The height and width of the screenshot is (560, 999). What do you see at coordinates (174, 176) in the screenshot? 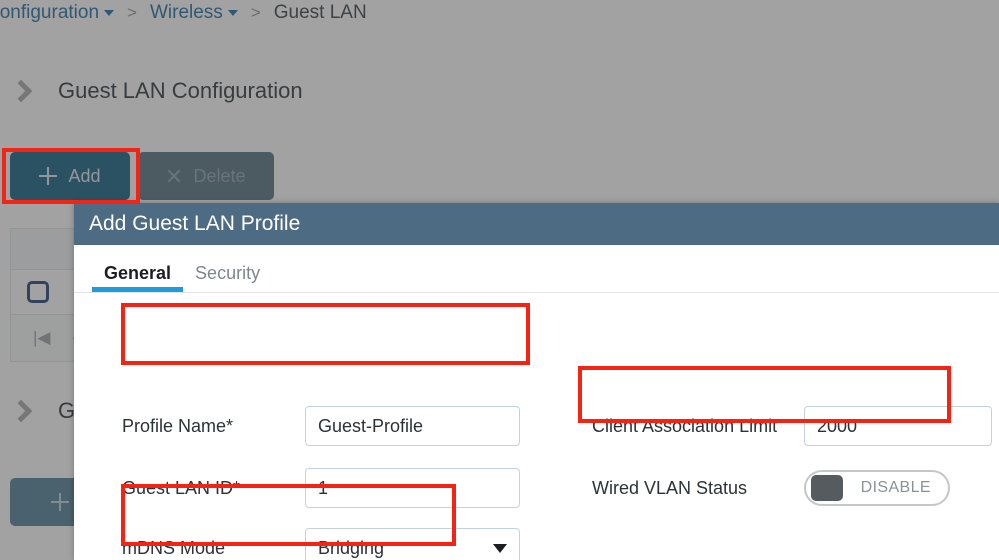
I see `close-icon` at bounding box center [174, 176].